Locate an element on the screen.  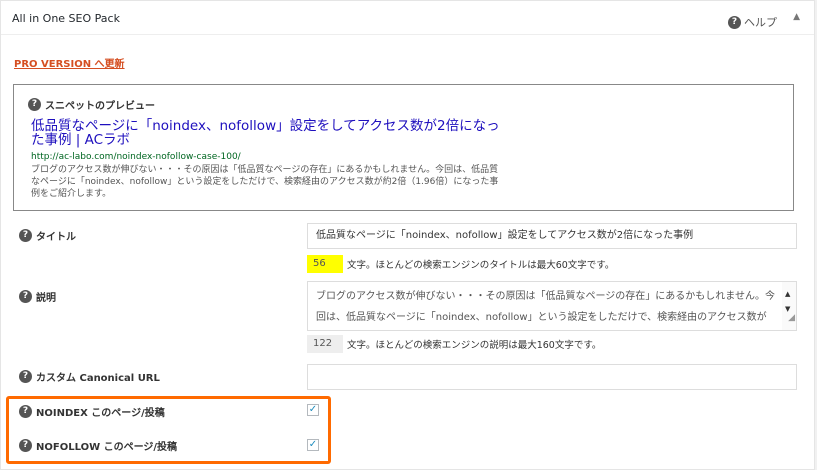
canonical-field-label: ? カスタム Canonical URL is located at coordinates (89, 376).